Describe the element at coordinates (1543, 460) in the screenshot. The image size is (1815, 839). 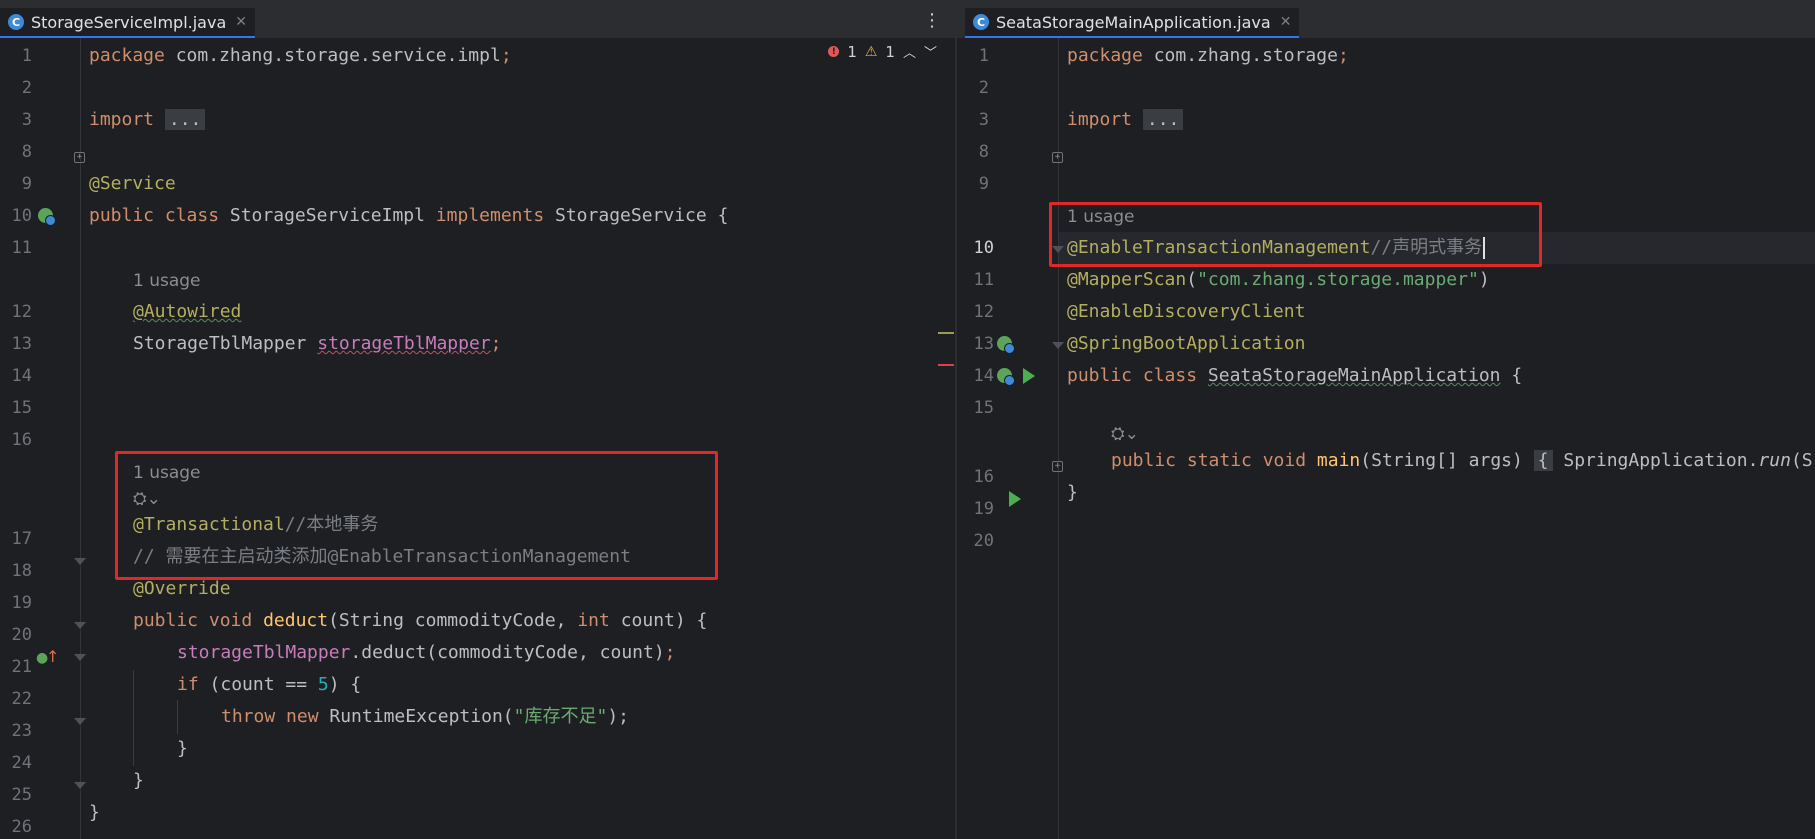
I see `folded-body: {` at that location.